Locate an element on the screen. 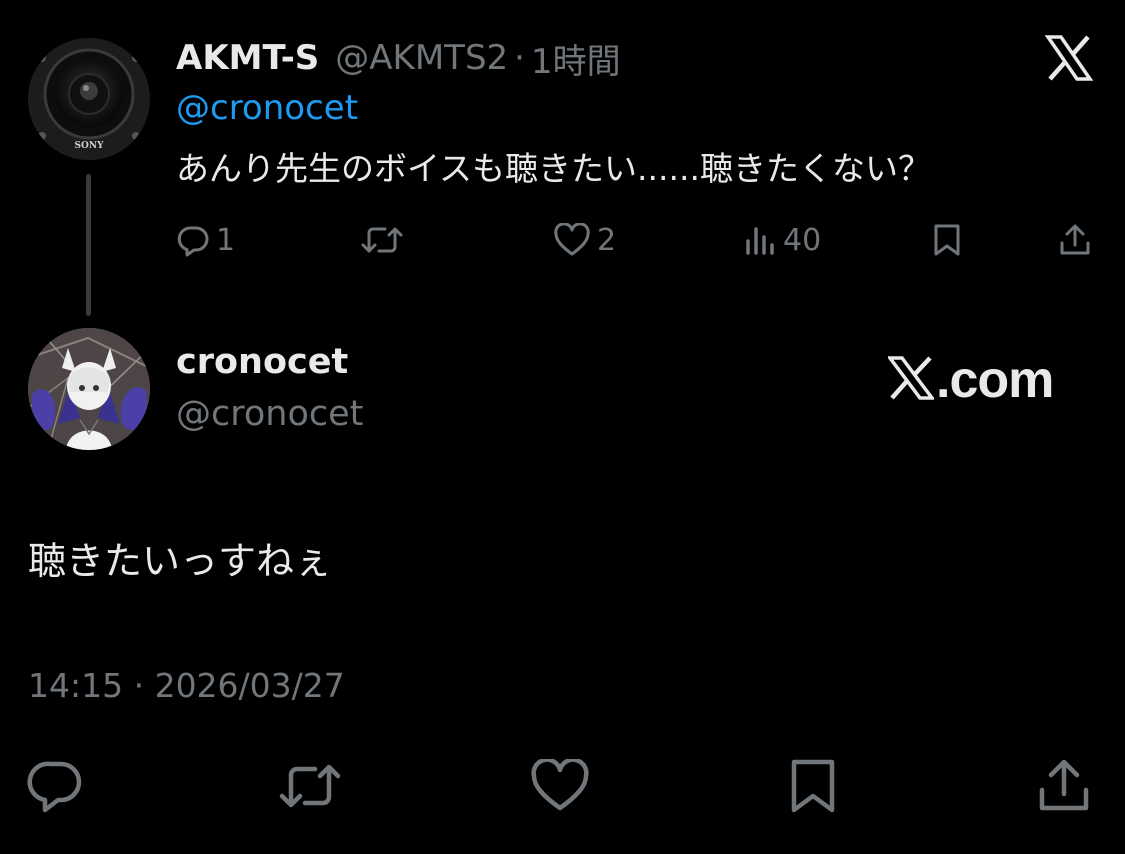 The height and width of the screenshot is (854, 1125). avatar: SONY is located at coordinates (89, 99).